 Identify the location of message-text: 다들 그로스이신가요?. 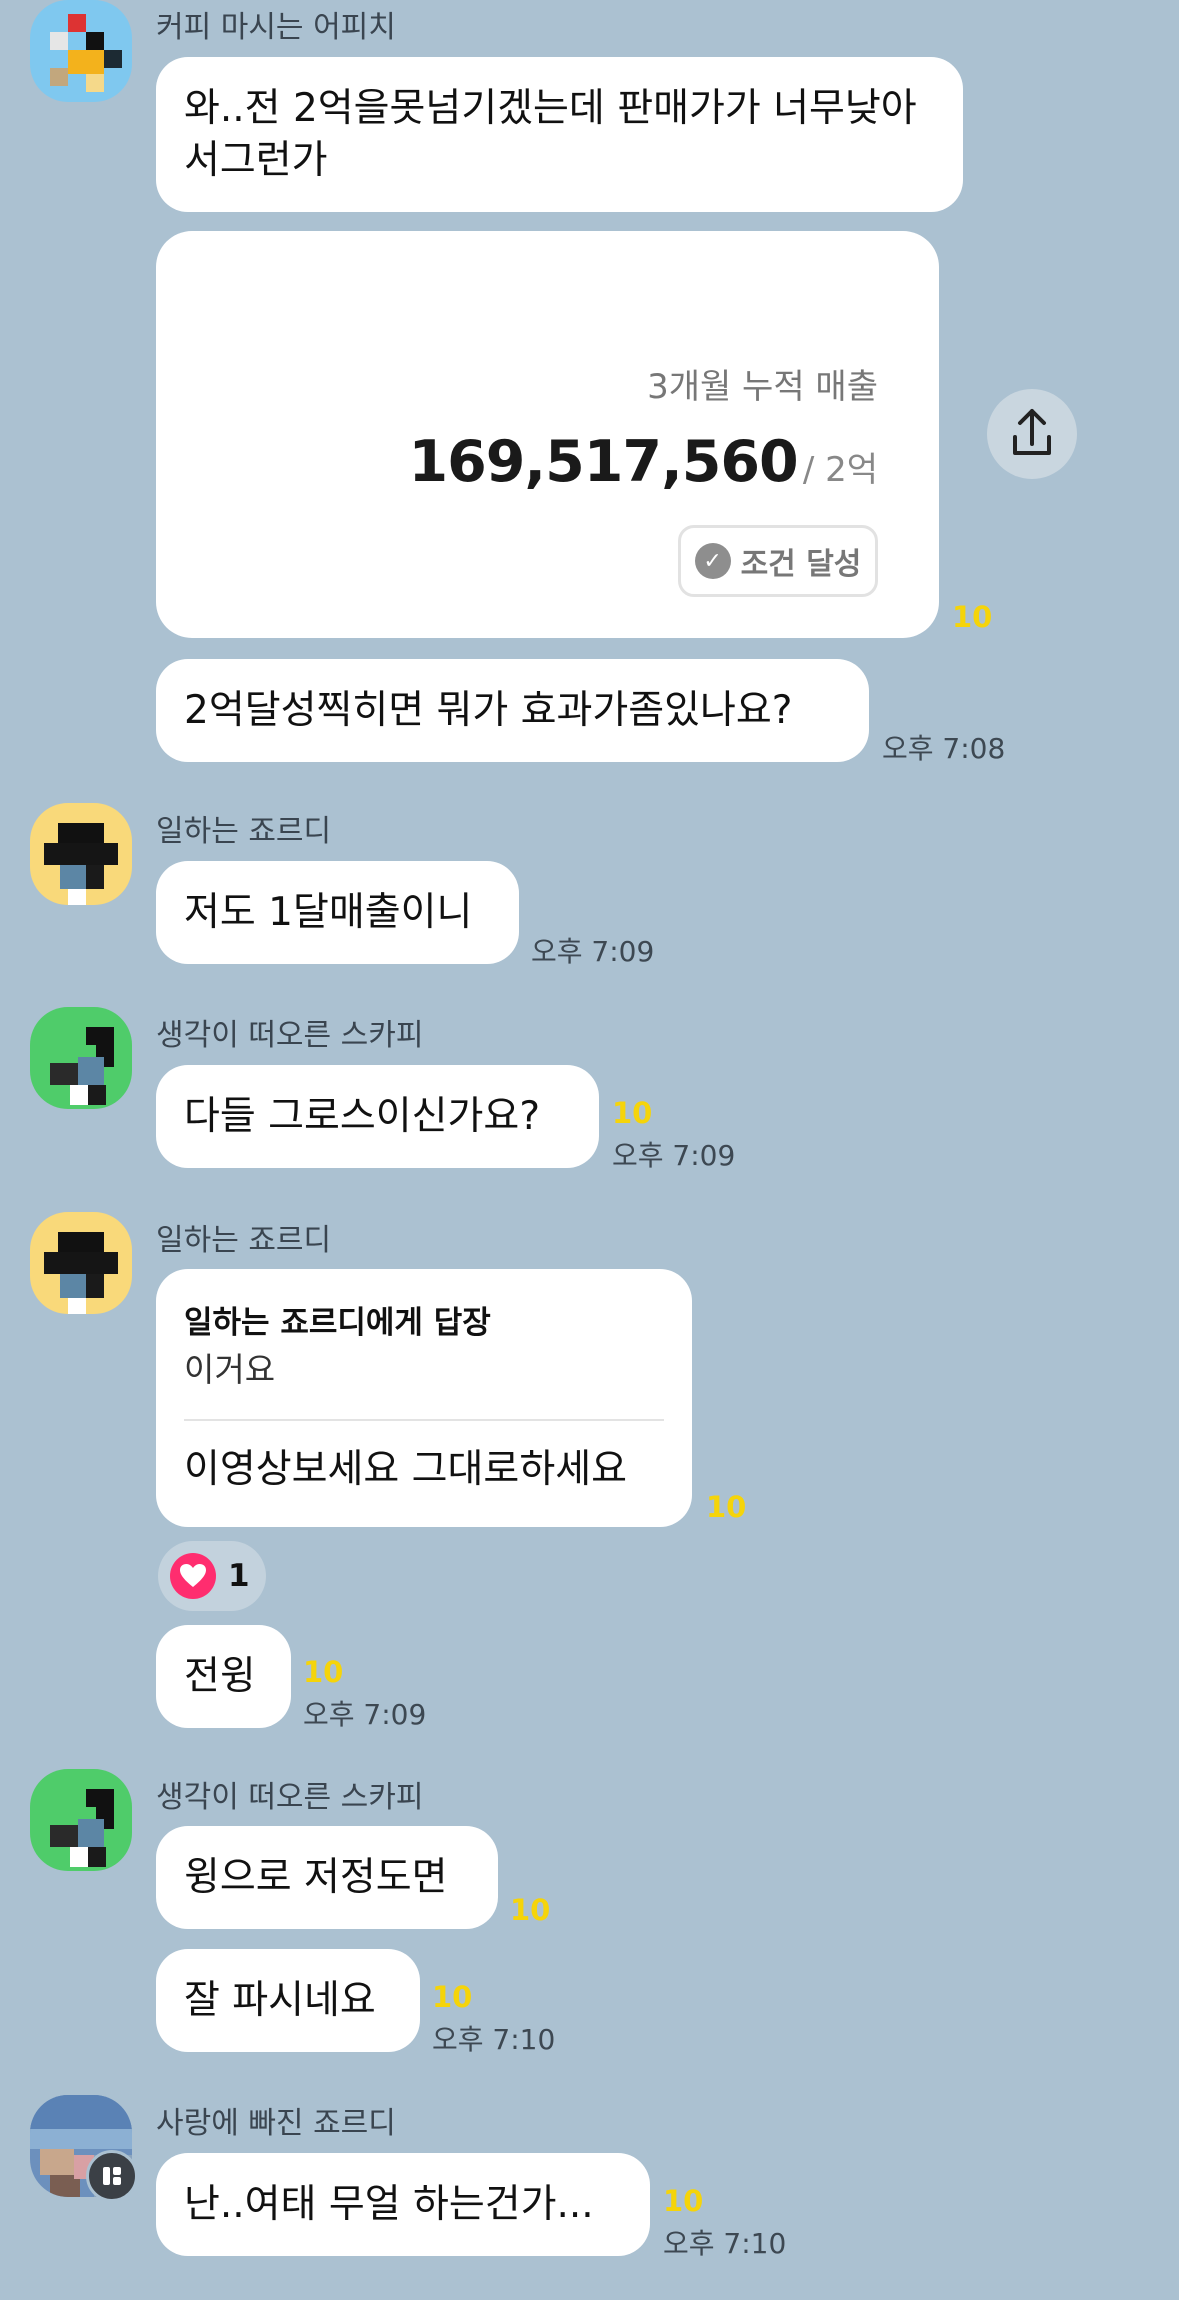
(362, 1116).